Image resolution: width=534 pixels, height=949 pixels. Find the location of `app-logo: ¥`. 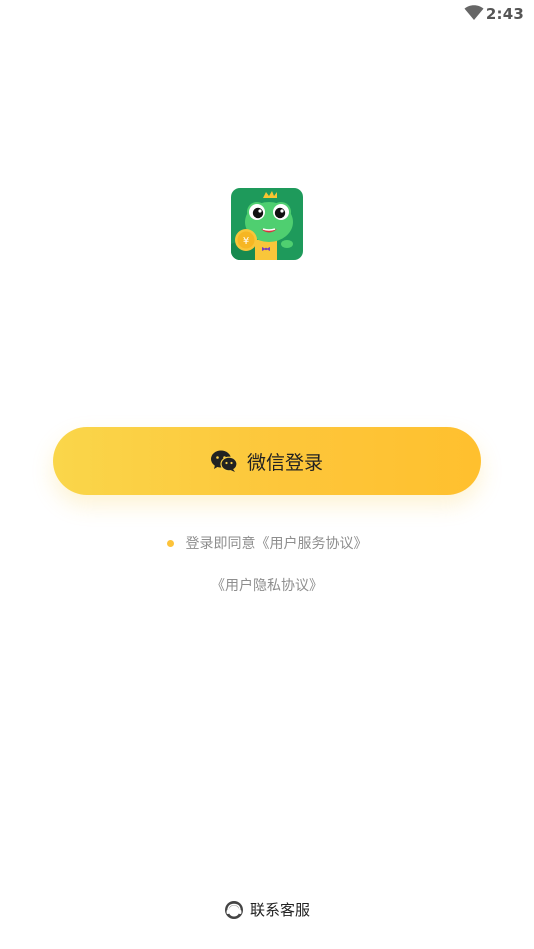

app-logo: ¥ is located at coordinates (267, 224).